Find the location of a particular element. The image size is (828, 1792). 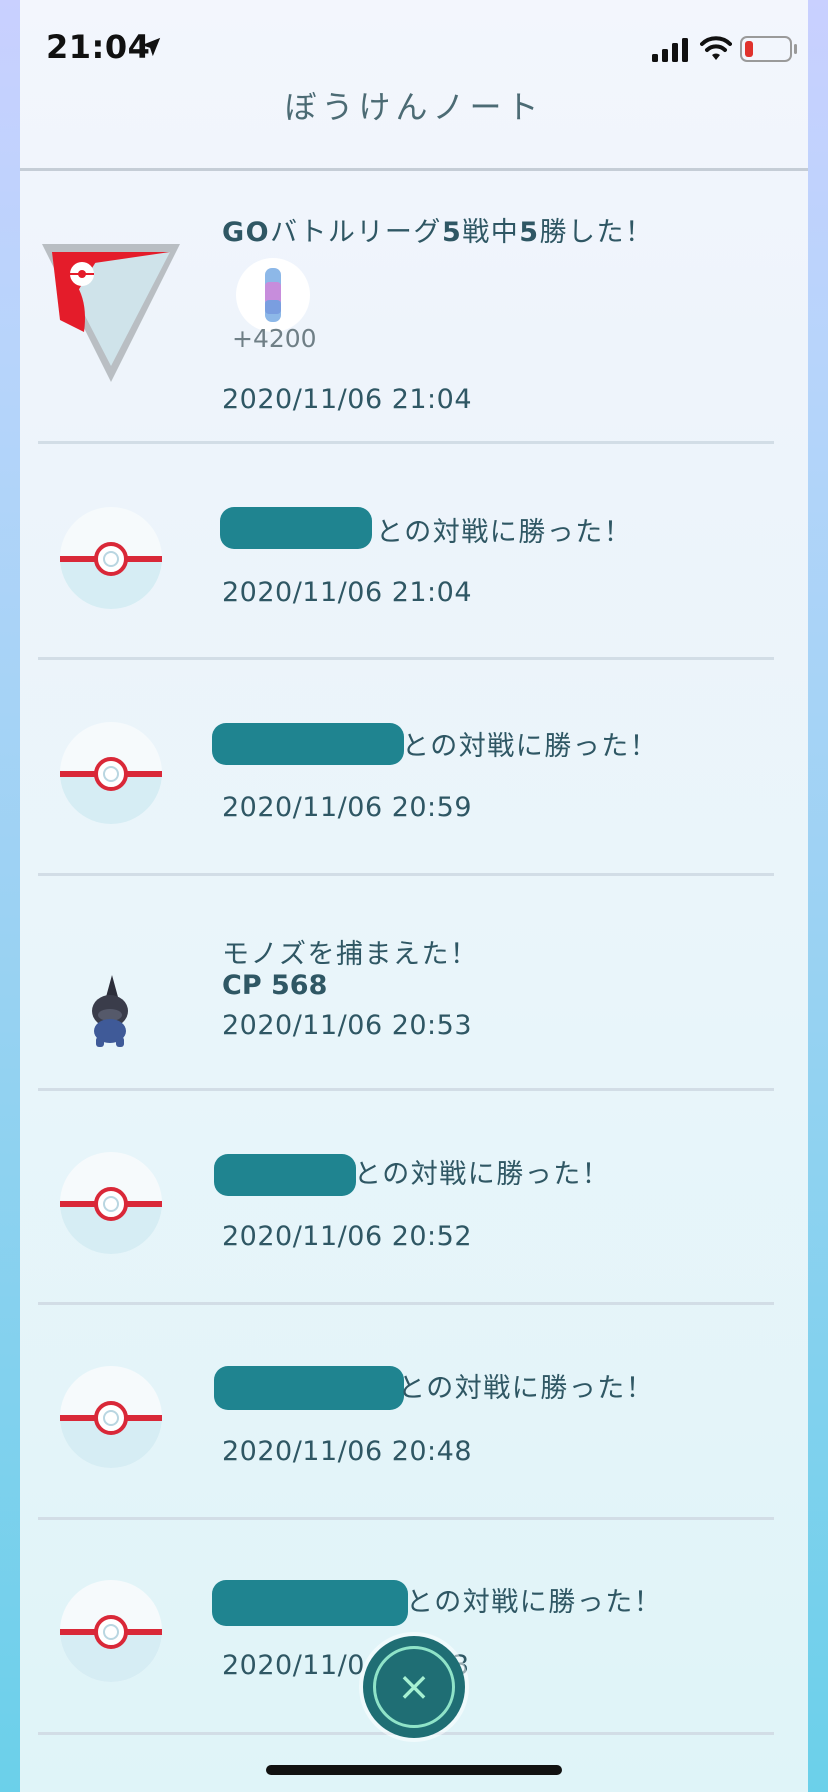

stardust-icon is located at coordinates (273, 295).